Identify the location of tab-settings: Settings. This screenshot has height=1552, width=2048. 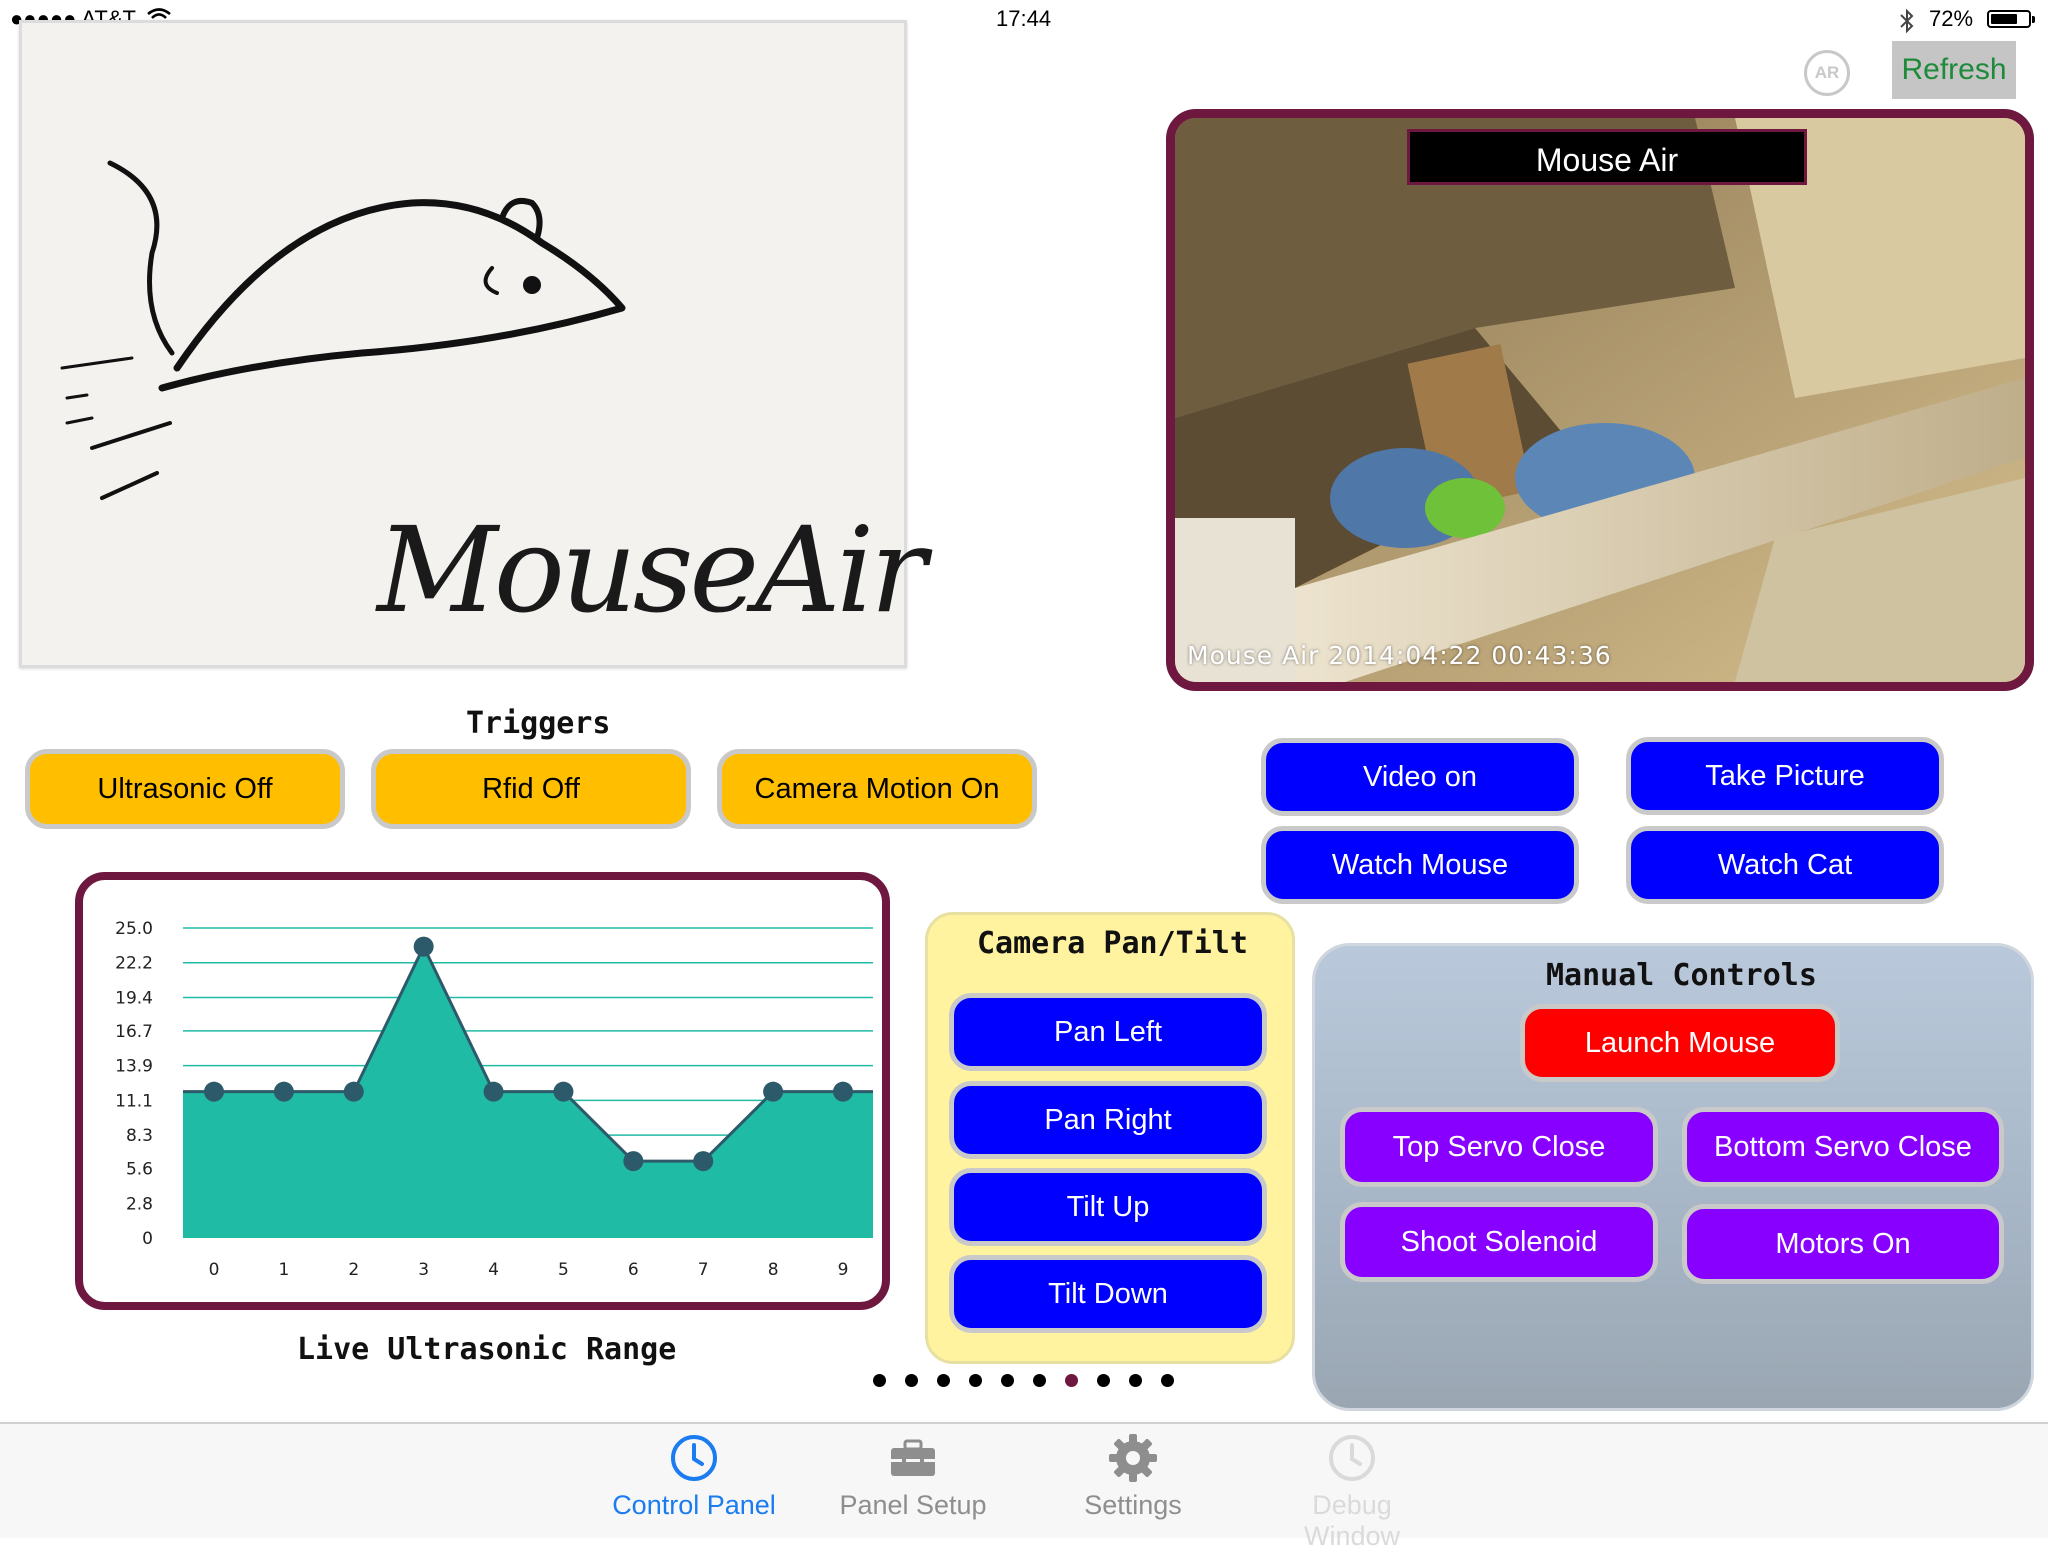
(1133, 1476).